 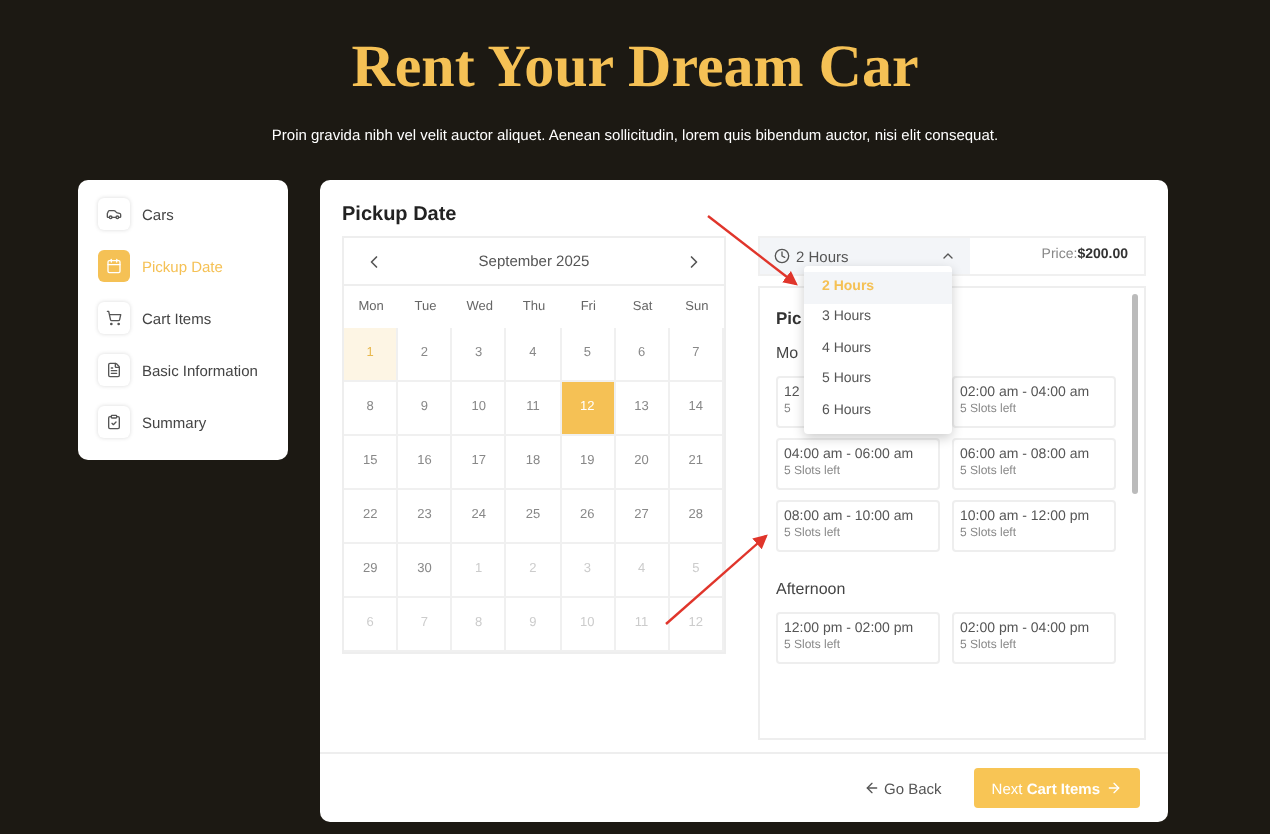 What do you see at coordinates (114, 266) in the screenshot?
I see `calendar-icon` at bounding box center [114, 266].